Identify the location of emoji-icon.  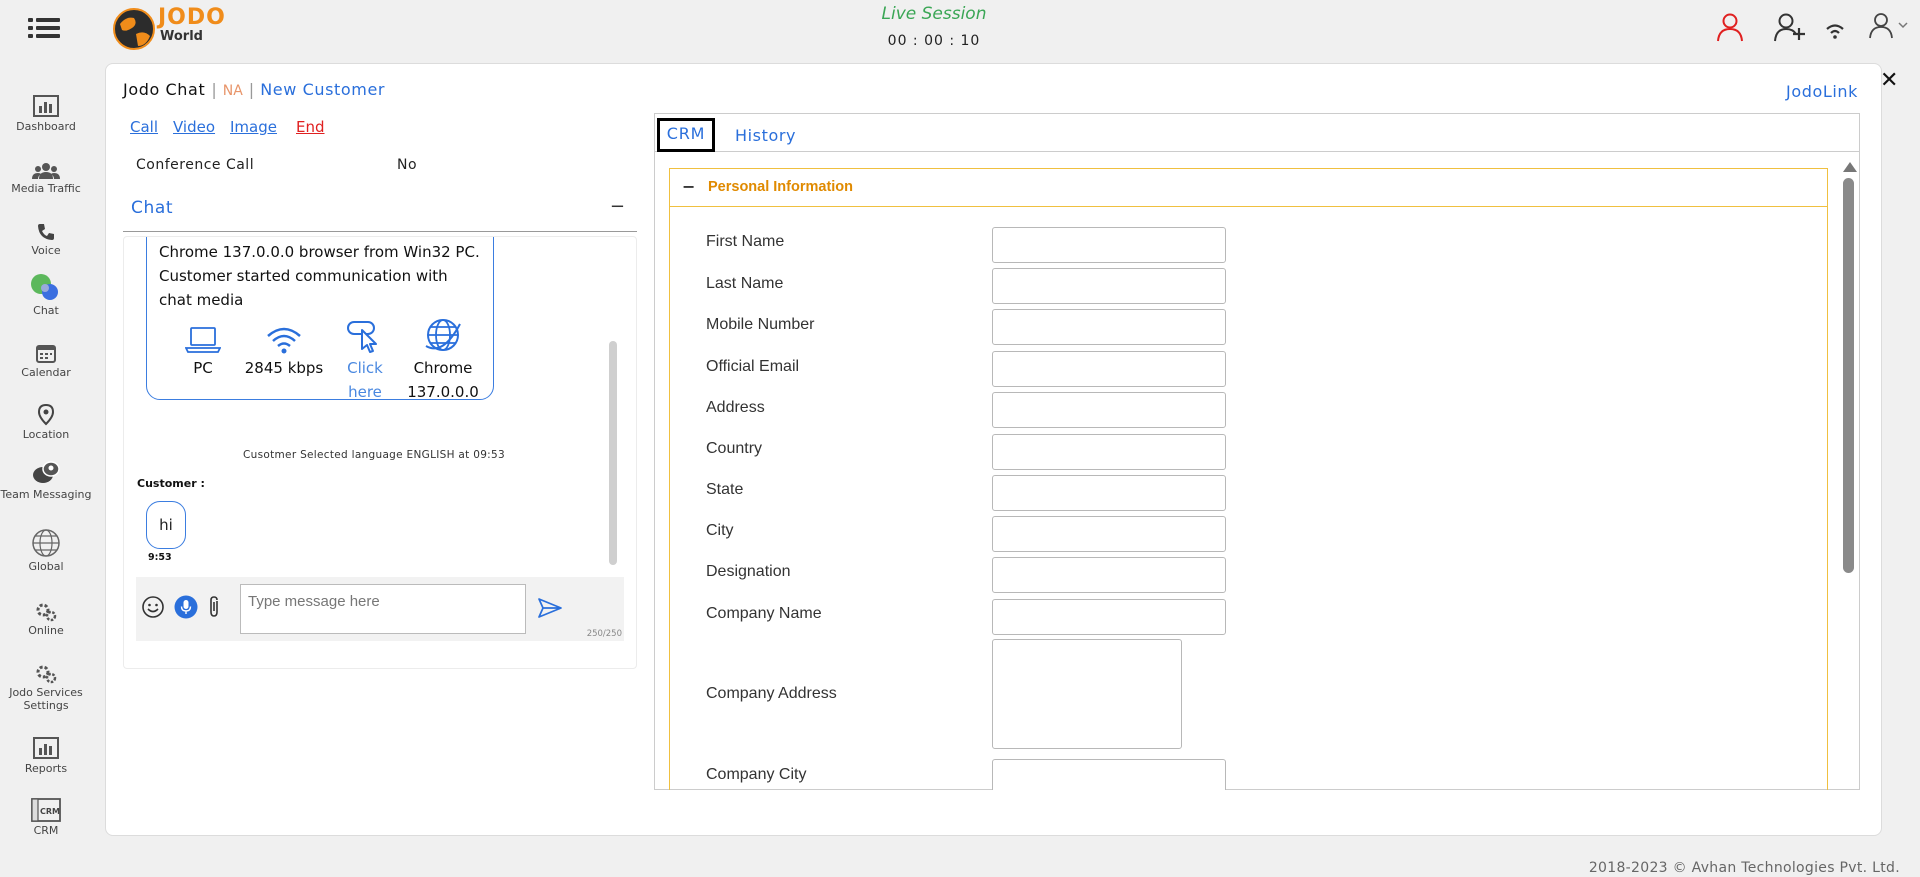
(153, 607).